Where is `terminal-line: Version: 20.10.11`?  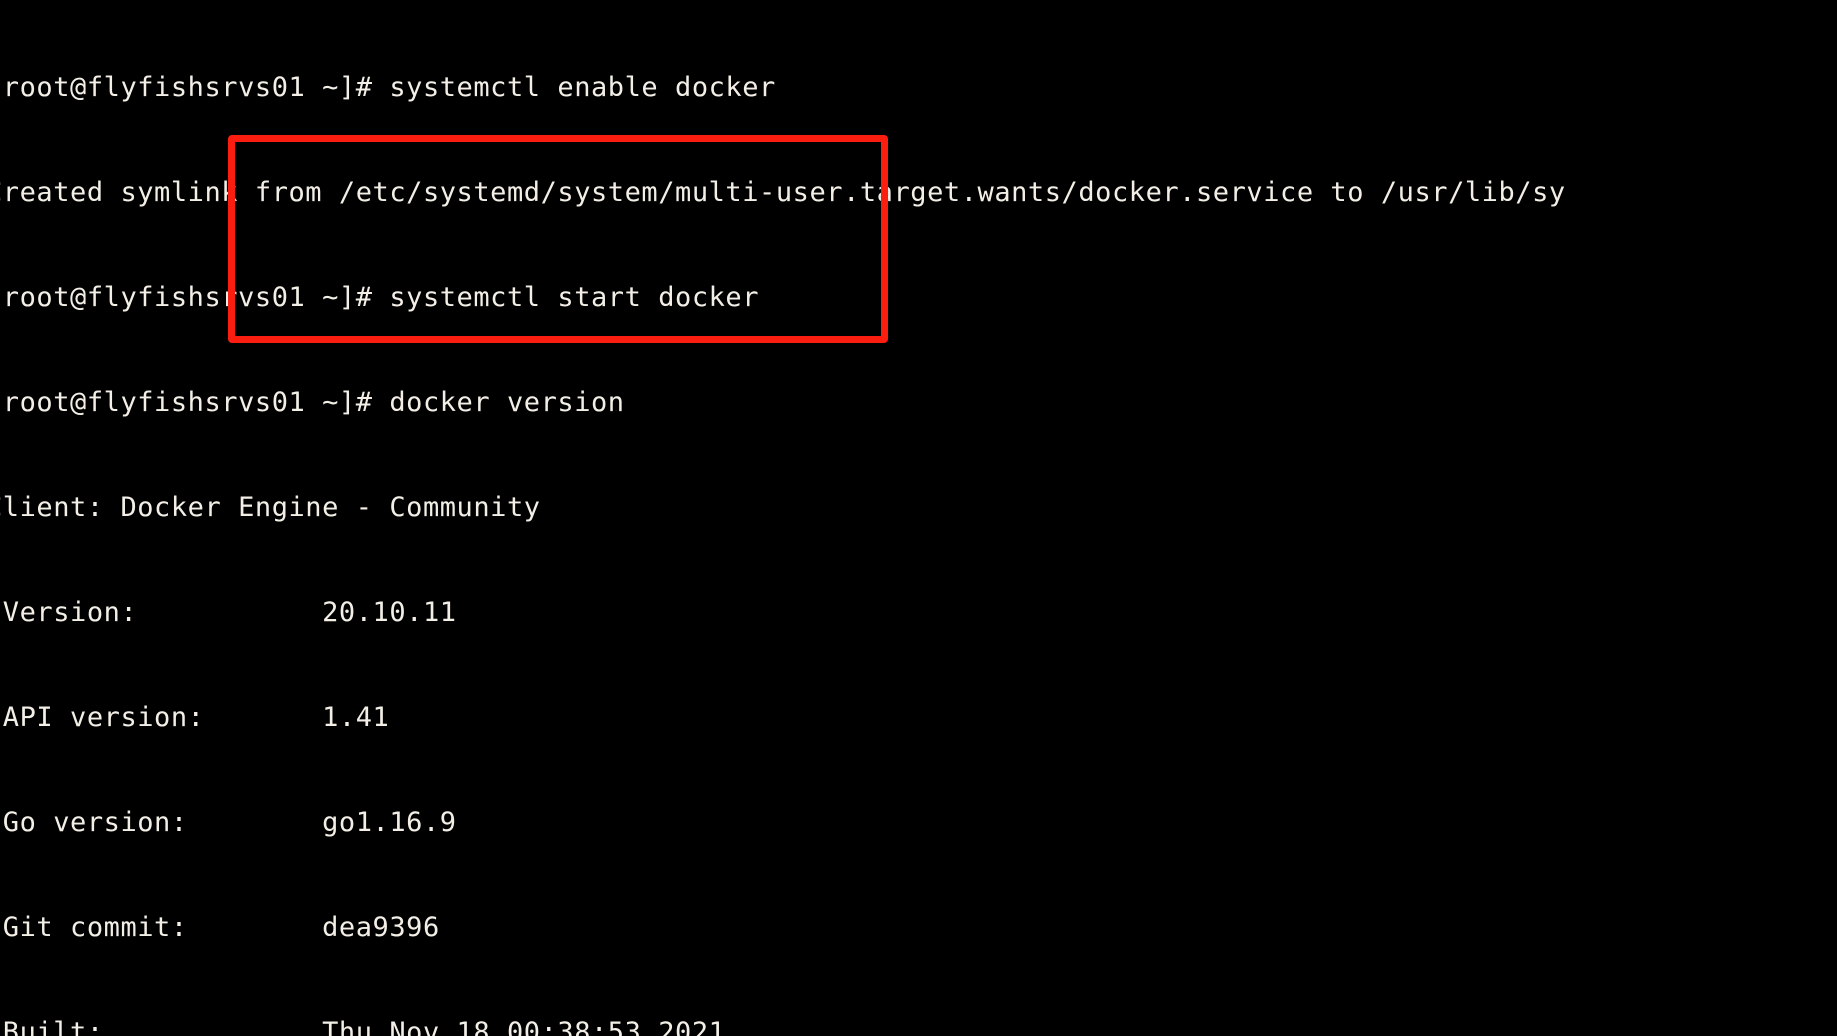 terminal-line: Version: 20.10.11 is located at coordinates (228, 612).